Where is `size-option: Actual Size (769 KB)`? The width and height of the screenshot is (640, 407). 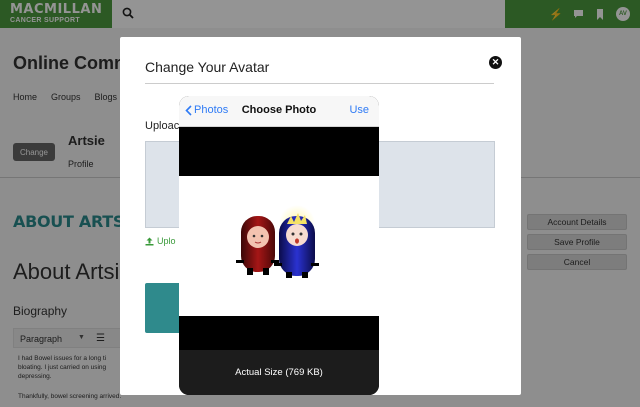 size-option: Actual Size (769 KB) is located at coordinates (279, 372).